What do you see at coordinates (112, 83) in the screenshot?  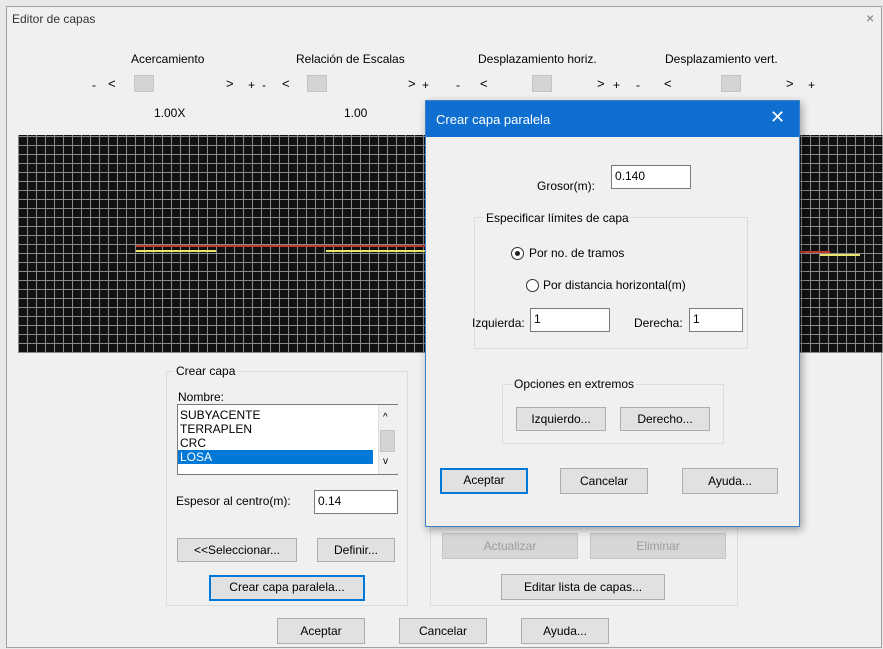 I see `zoom-left-arrow-icon: <` at bounding box center [112, 83].